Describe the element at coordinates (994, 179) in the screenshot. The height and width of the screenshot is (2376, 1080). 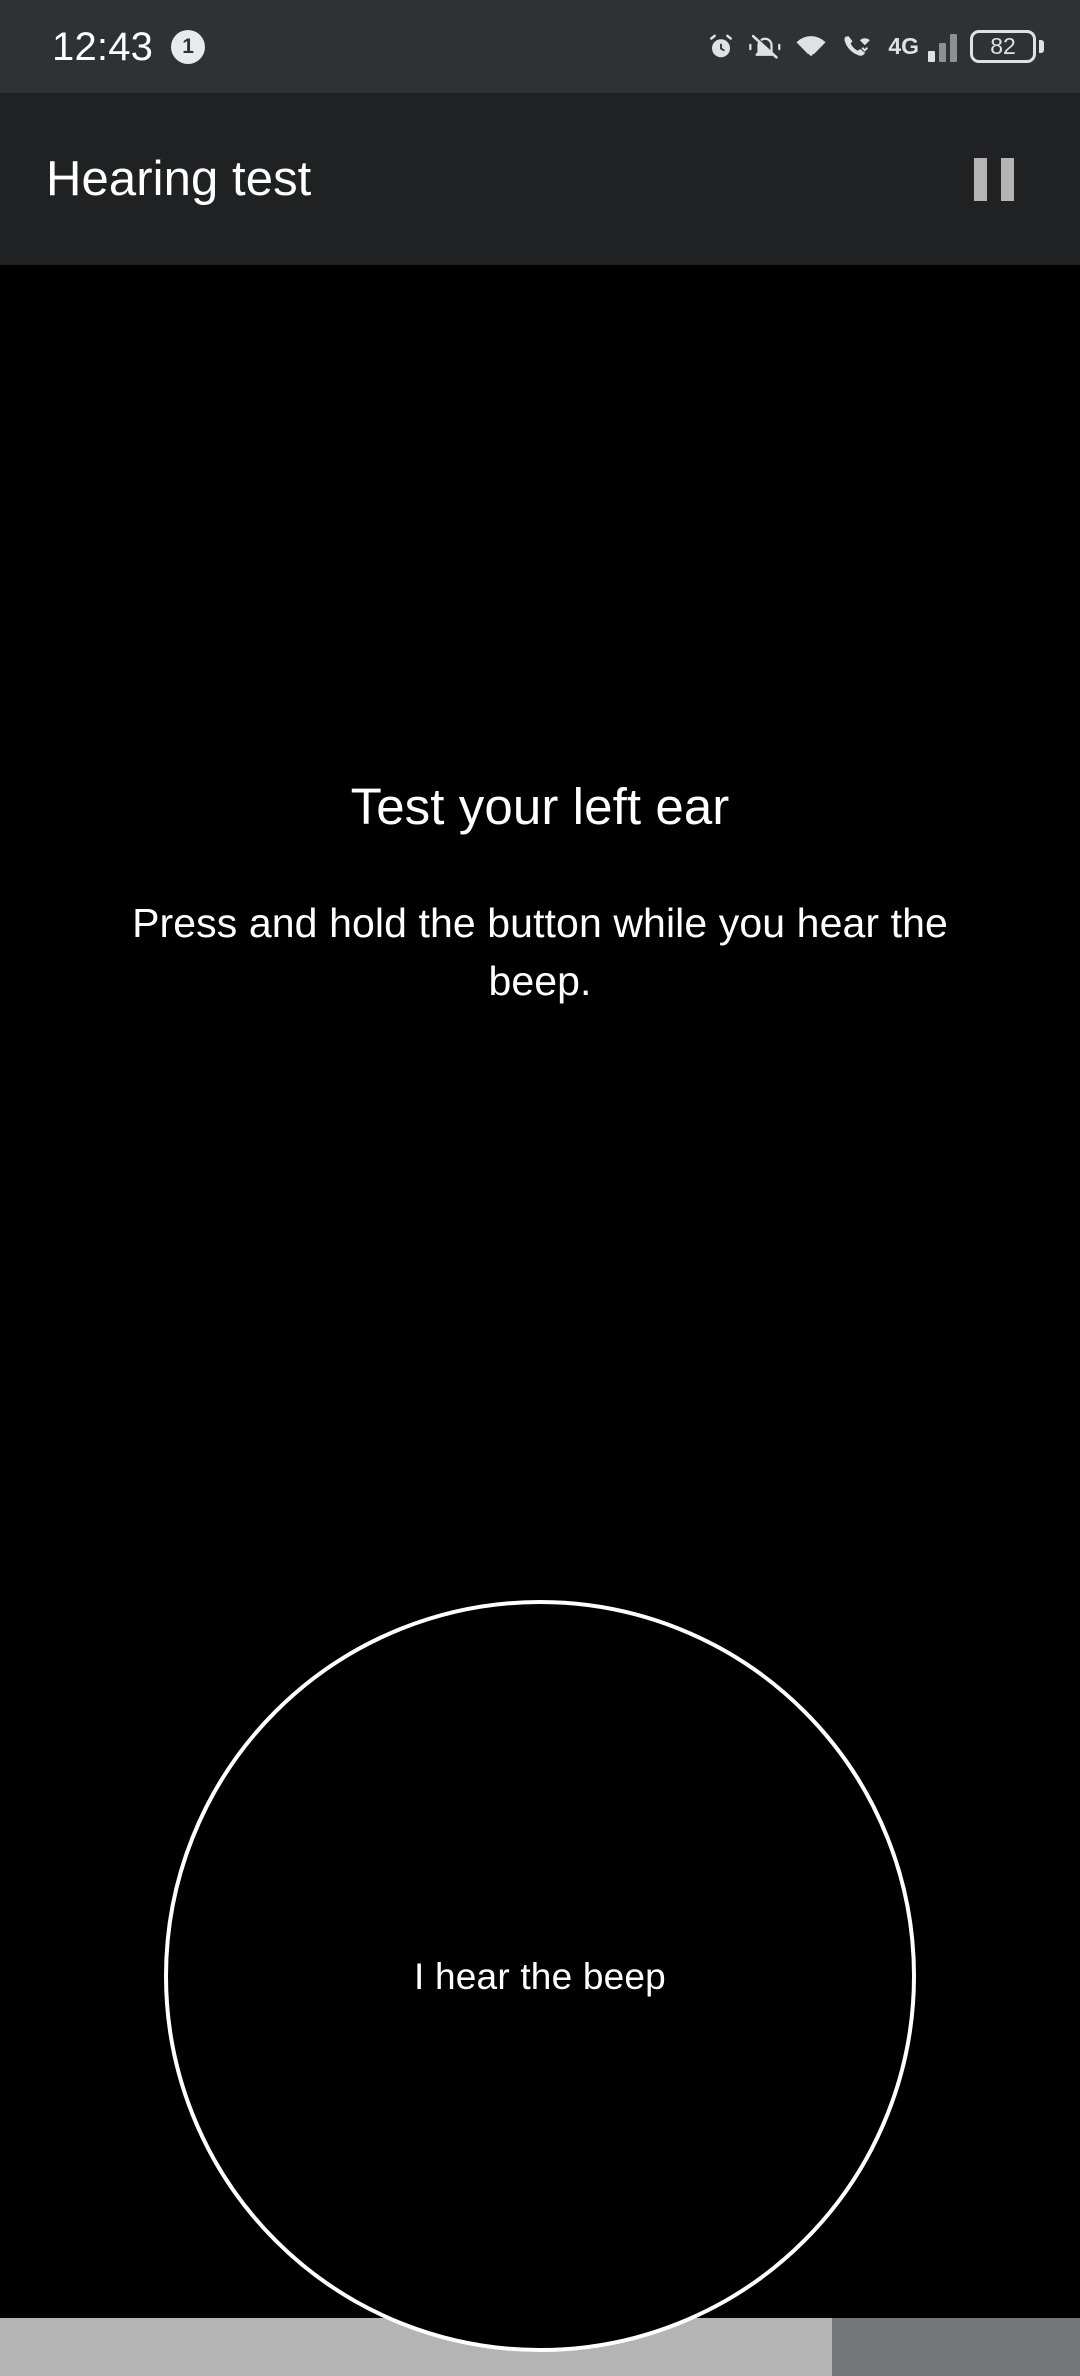
I see `pause-icon` at that location.